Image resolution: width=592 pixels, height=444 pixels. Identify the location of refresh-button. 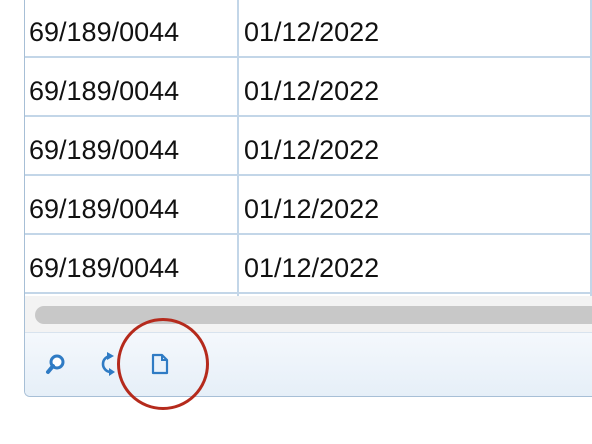
(107, 364).